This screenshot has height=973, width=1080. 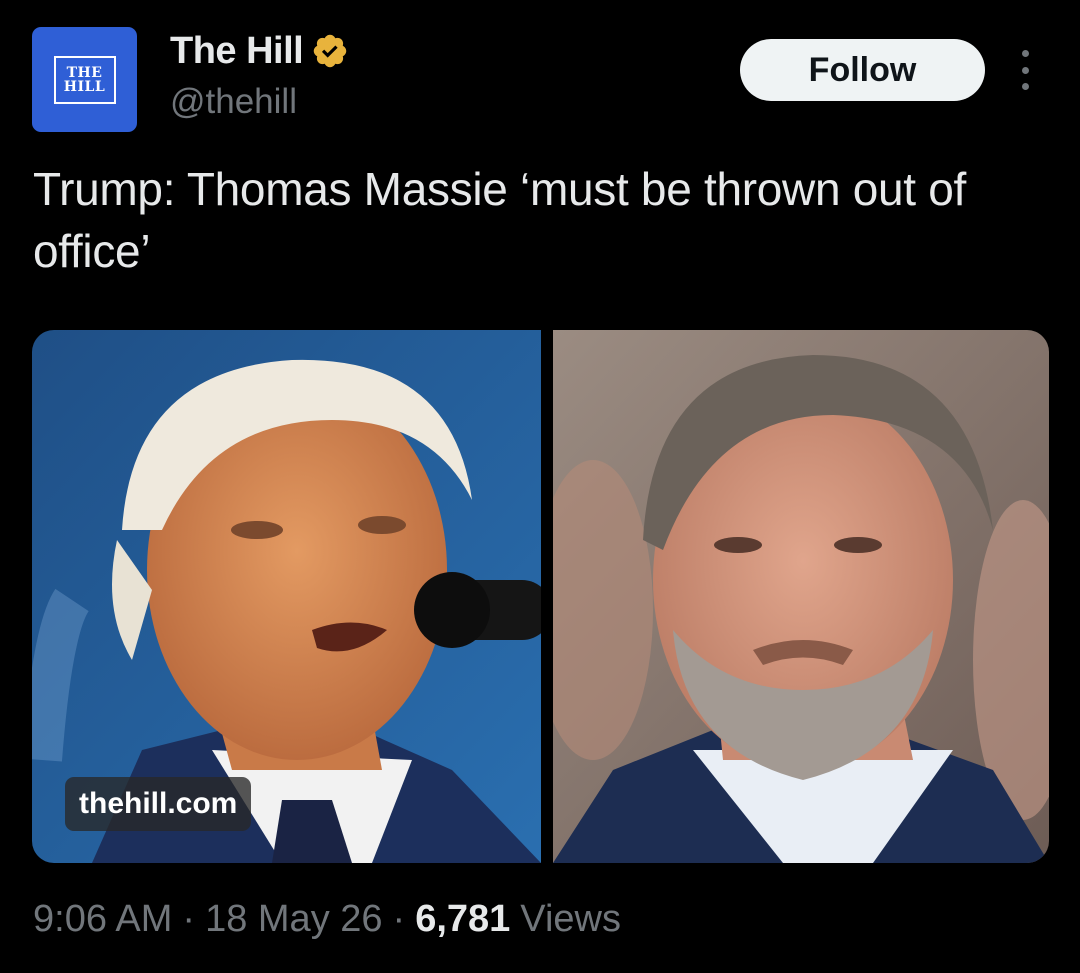 I want to click on avatar: THE HILL, so click(x=84, y=79).